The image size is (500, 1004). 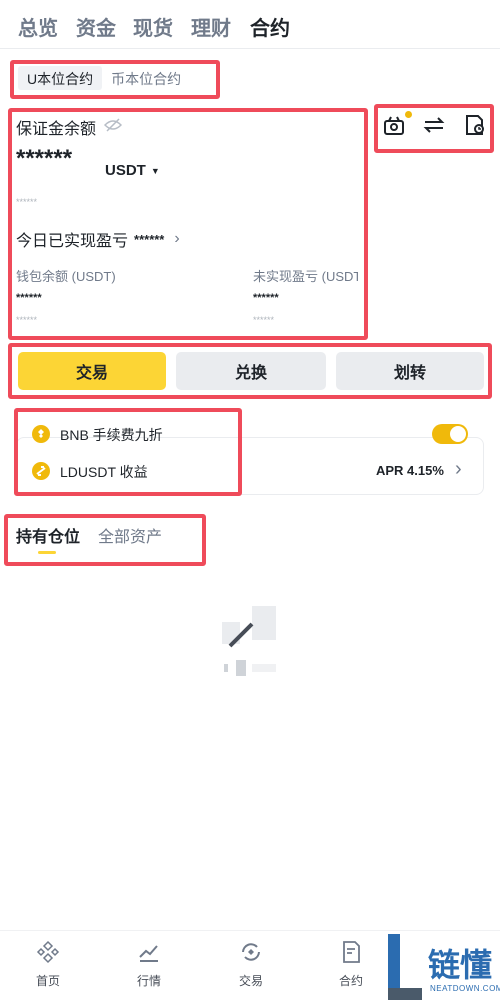 I want to click on watermark-url: NEATDOWN.COM, so click(x=465, y=988).